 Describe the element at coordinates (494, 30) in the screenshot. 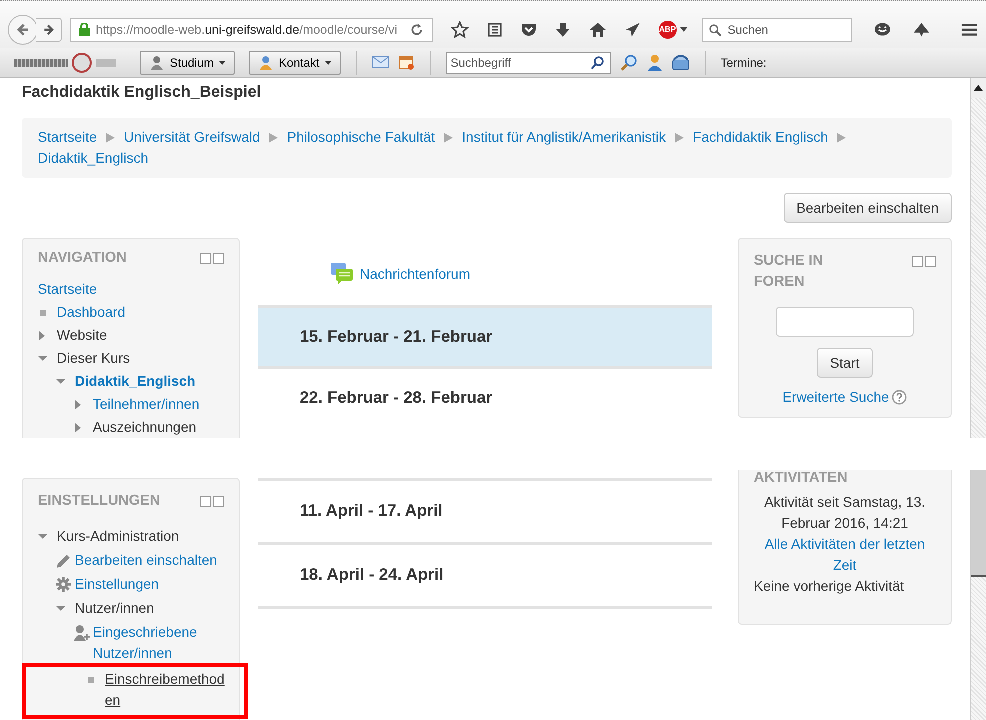

I see `reading-list-icon` at that location.